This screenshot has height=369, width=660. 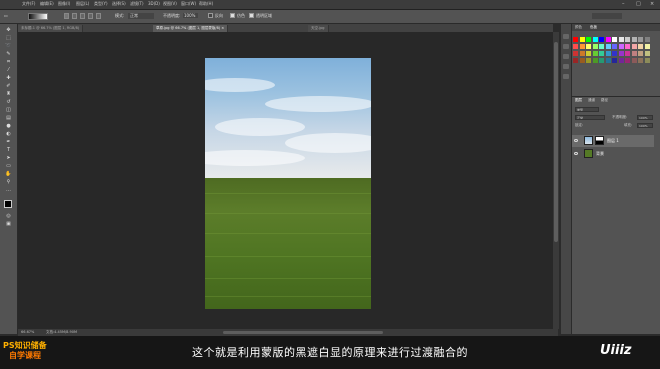 I want to click on properties-panel-icon, so click(x=566, y=46).